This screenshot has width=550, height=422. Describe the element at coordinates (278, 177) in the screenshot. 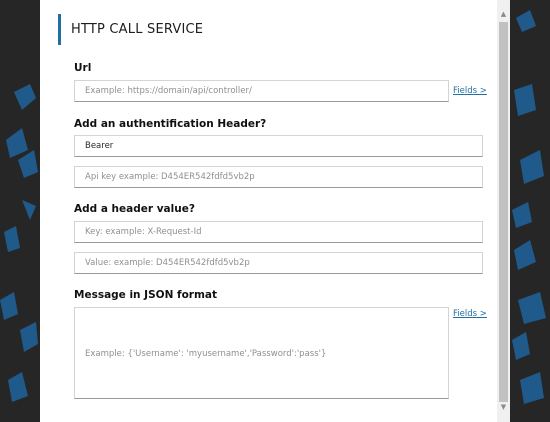

I see `api-key-input` at that location.